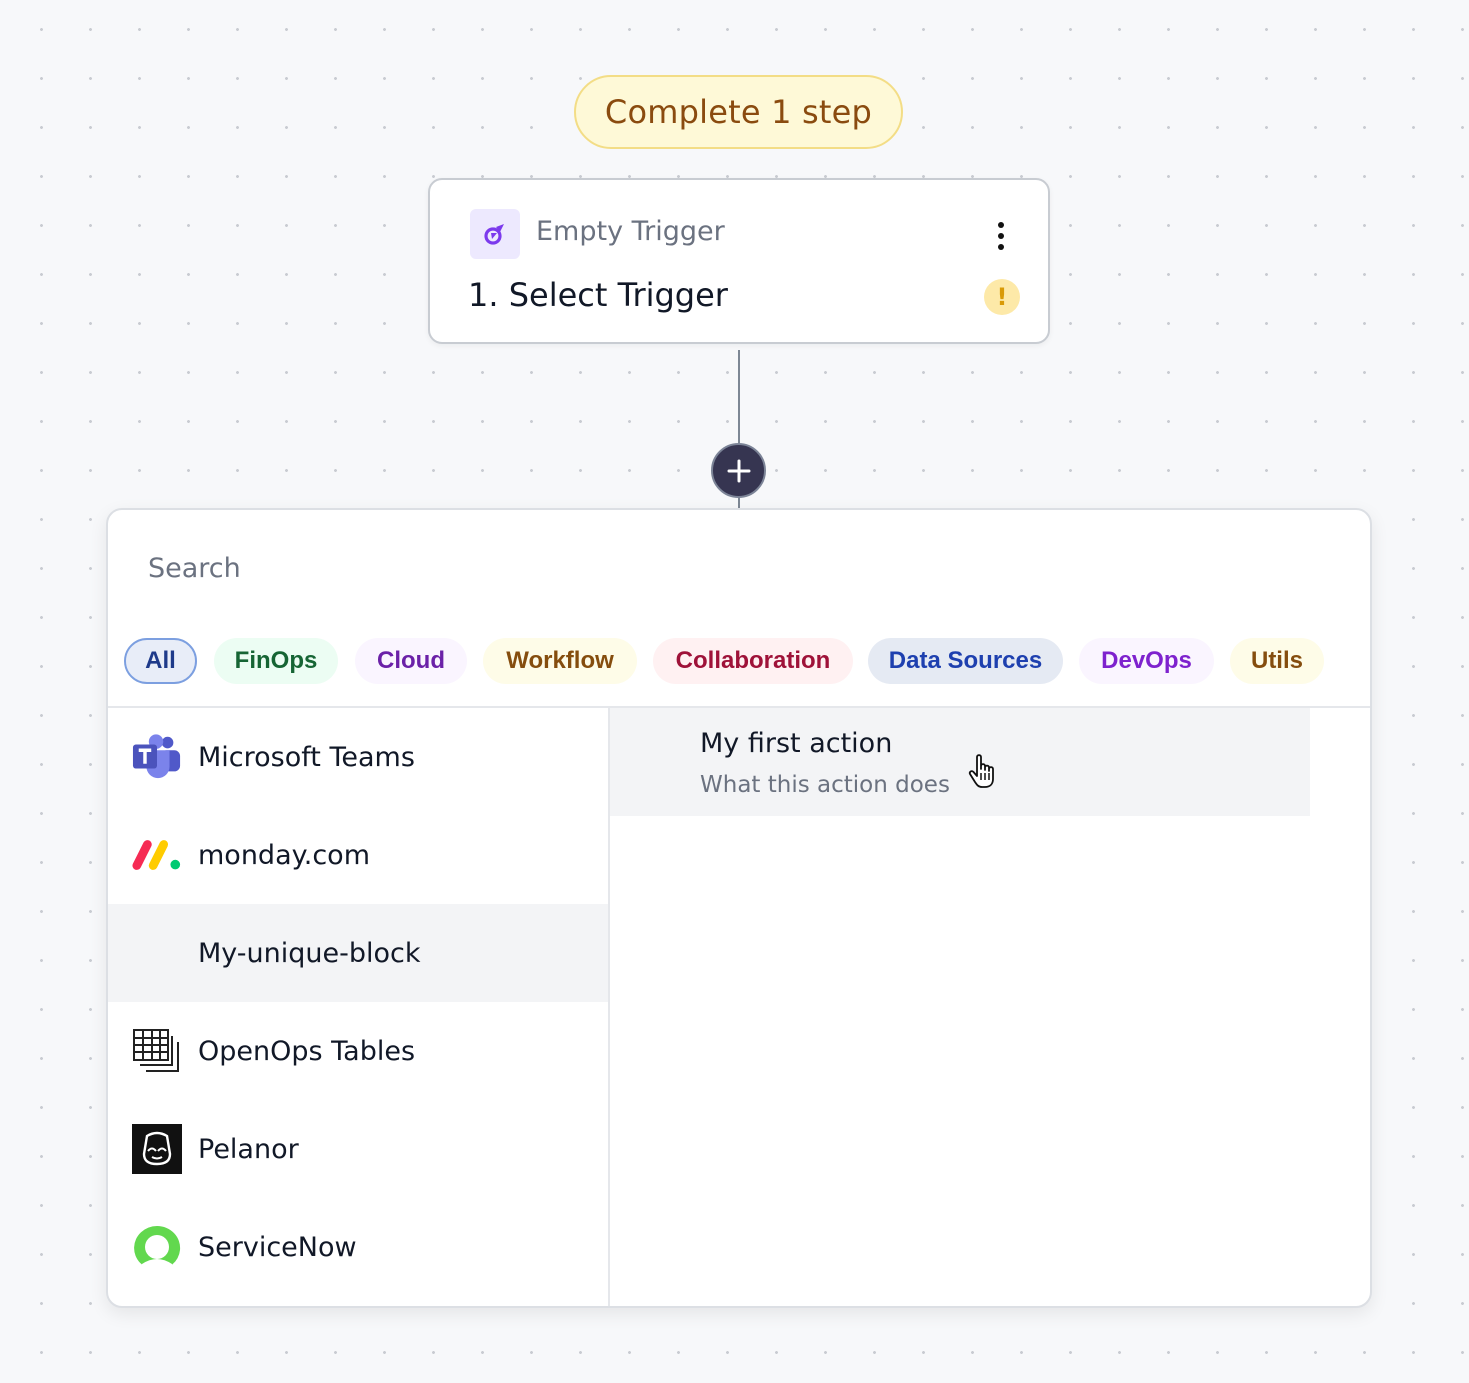  What do you see at coordinates (157, 1149) in the screenshot?
I see `pelanor-logo` at bounding box center [157, 1149].